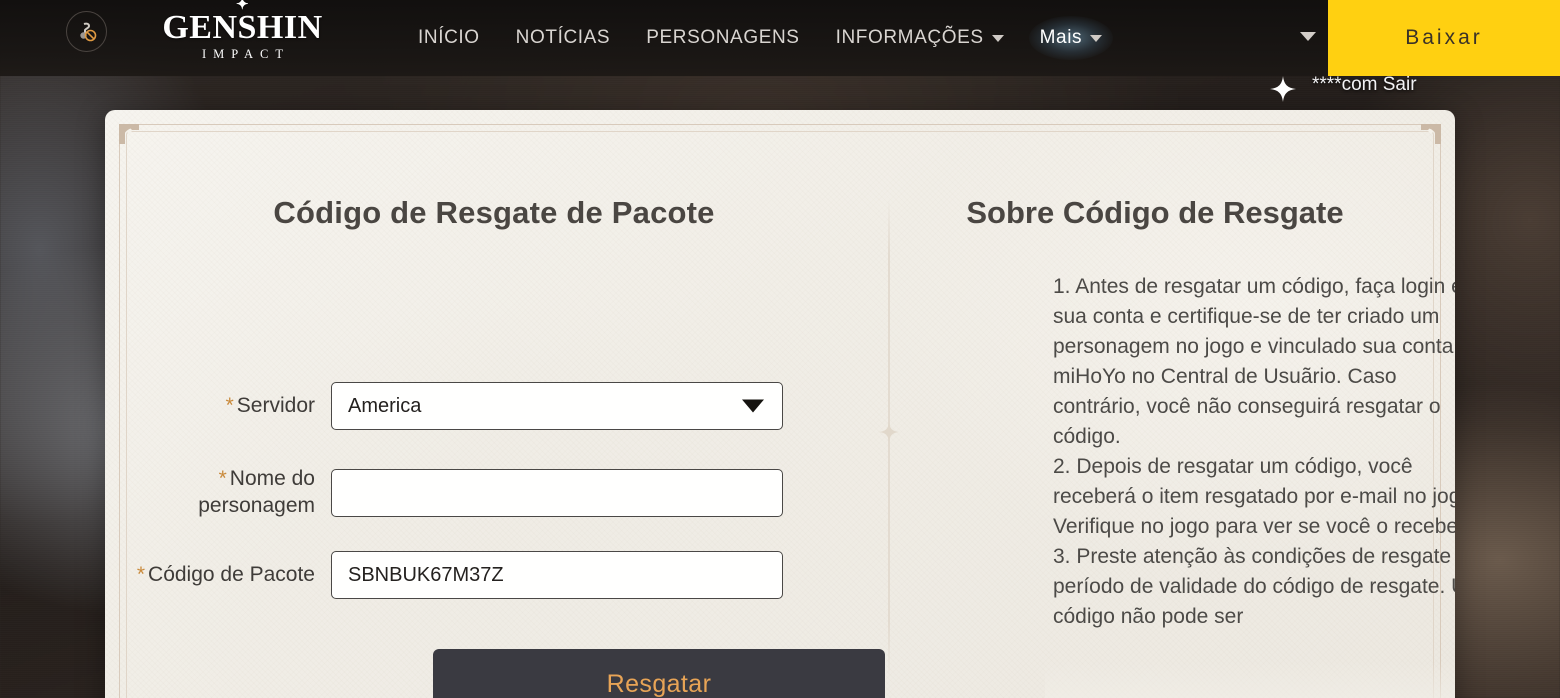  I want to click on field-row-package-code: * Código de Pacote SBNBUK67M37Z, so click(494, 575).